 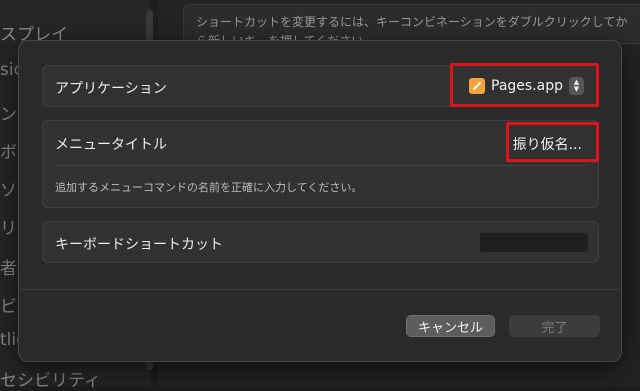 I want to click on sidebar-fragment: ン, so click(x=8, y=115).